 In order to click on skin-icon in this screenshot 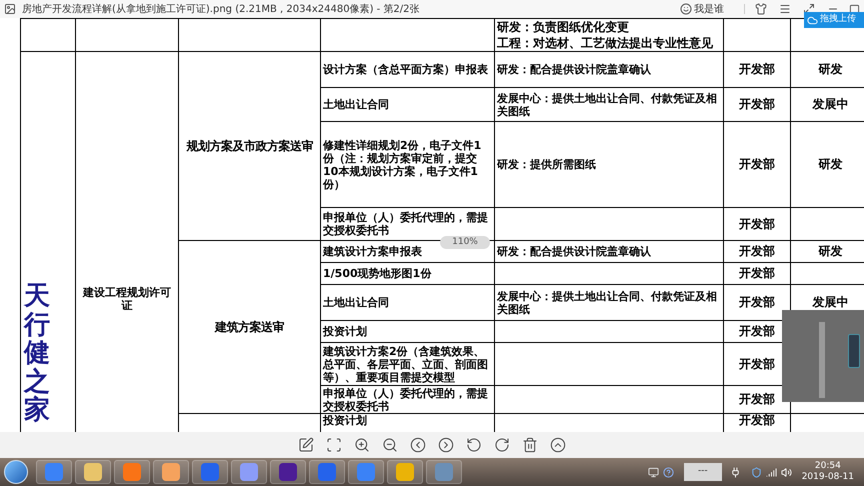, I will do `click(761, 9)`.